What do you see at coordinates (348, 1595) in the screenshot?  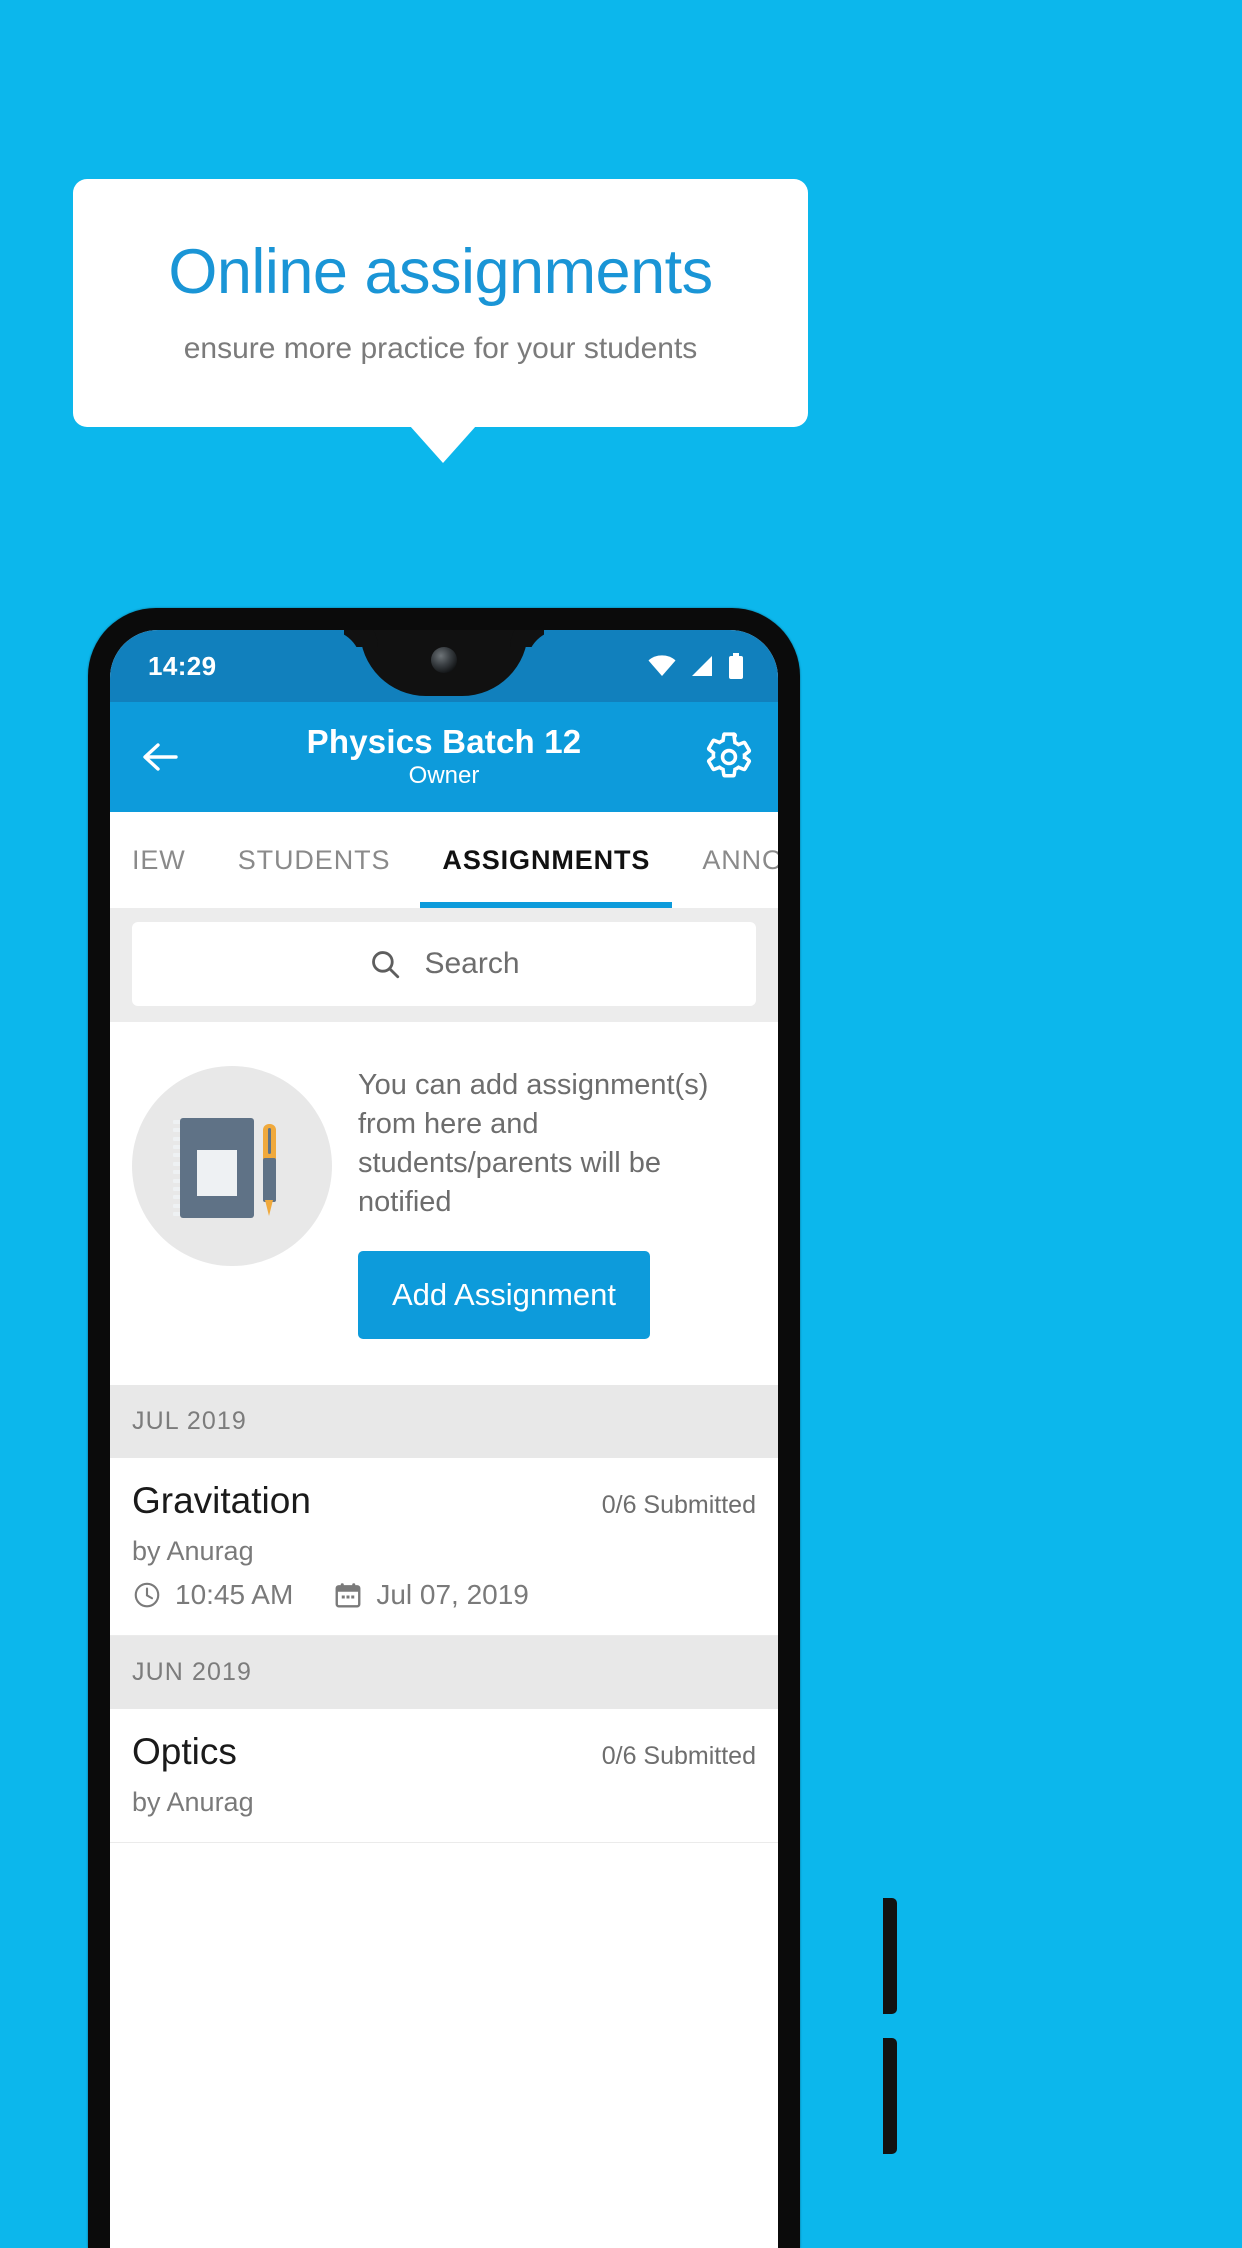 I see `calendar-icon` at bounding box center [348, 1595].